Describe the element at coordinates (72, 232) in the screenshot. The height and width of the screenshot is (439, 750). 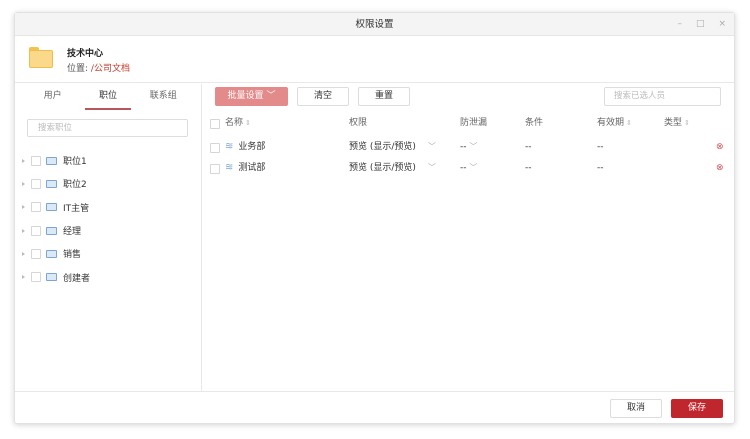
I see `tree-item-label: 经理` at that location.